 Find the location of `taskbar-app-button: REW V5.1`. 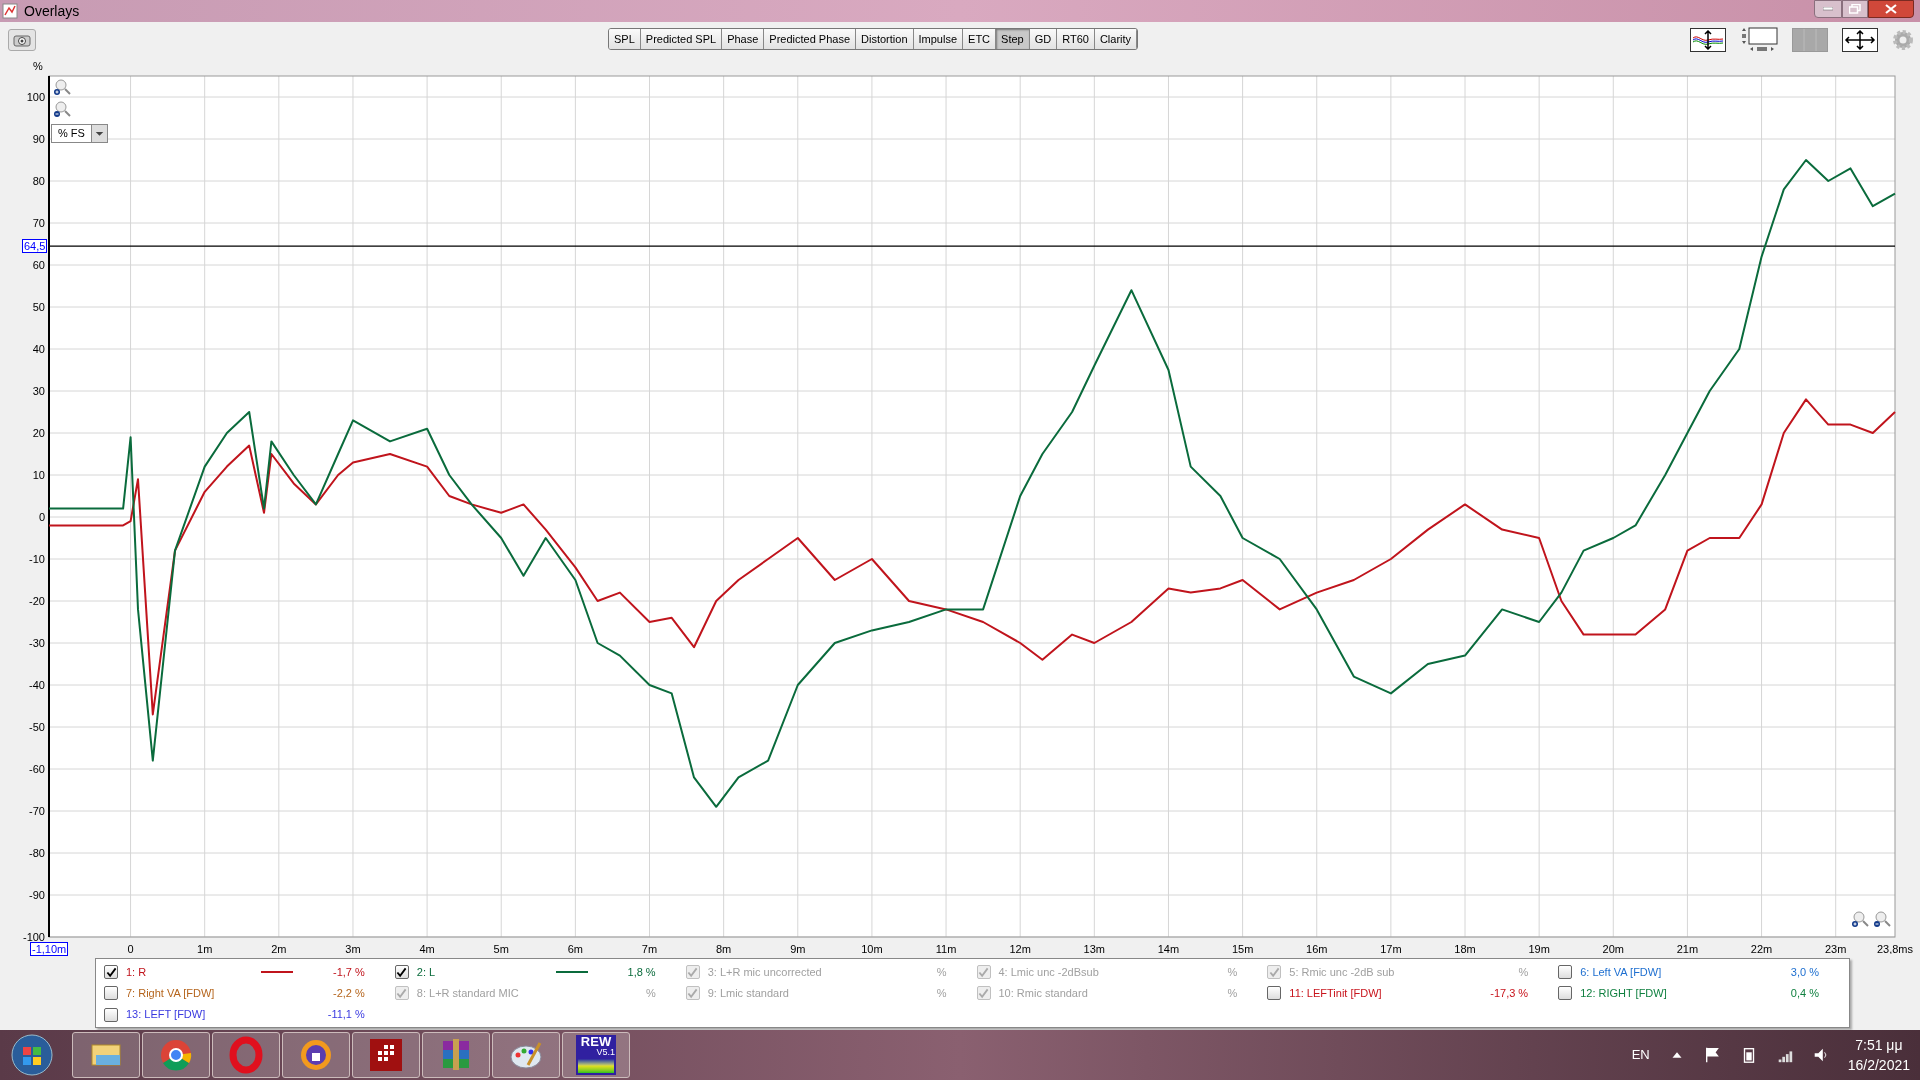

taskbar-app-button: REW V5.1 is located at coordinates (596, 1055).